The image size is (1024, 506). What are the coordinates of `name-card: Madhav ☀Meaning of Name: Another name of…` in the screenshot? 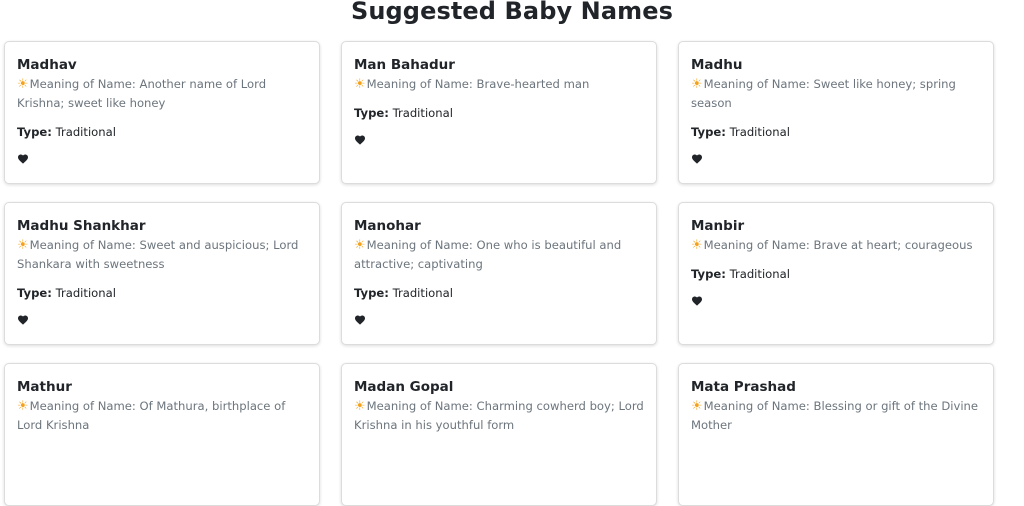 It's located at (162, 112).